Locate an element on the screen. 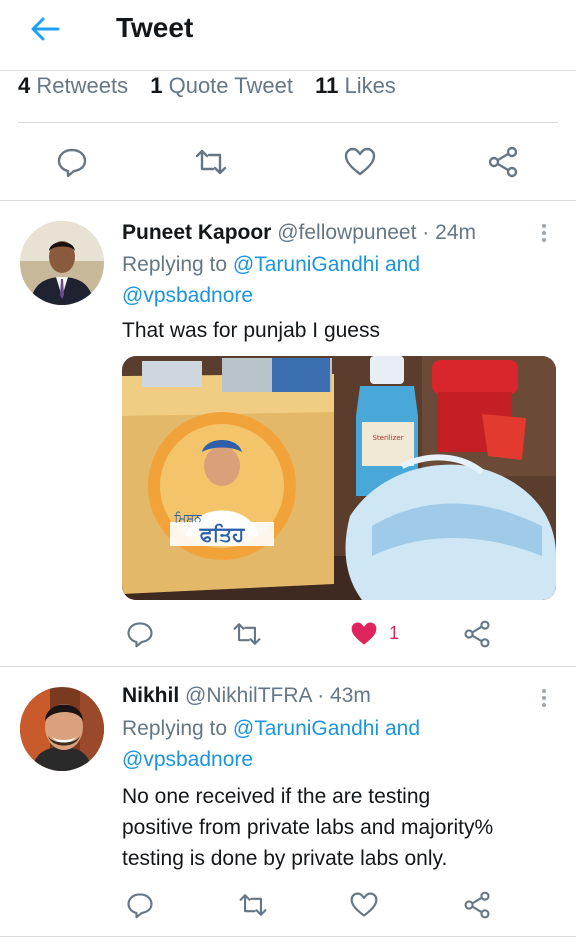 The image size is (576, 944). timestamp: 24m is located at coordinates (455, 232).